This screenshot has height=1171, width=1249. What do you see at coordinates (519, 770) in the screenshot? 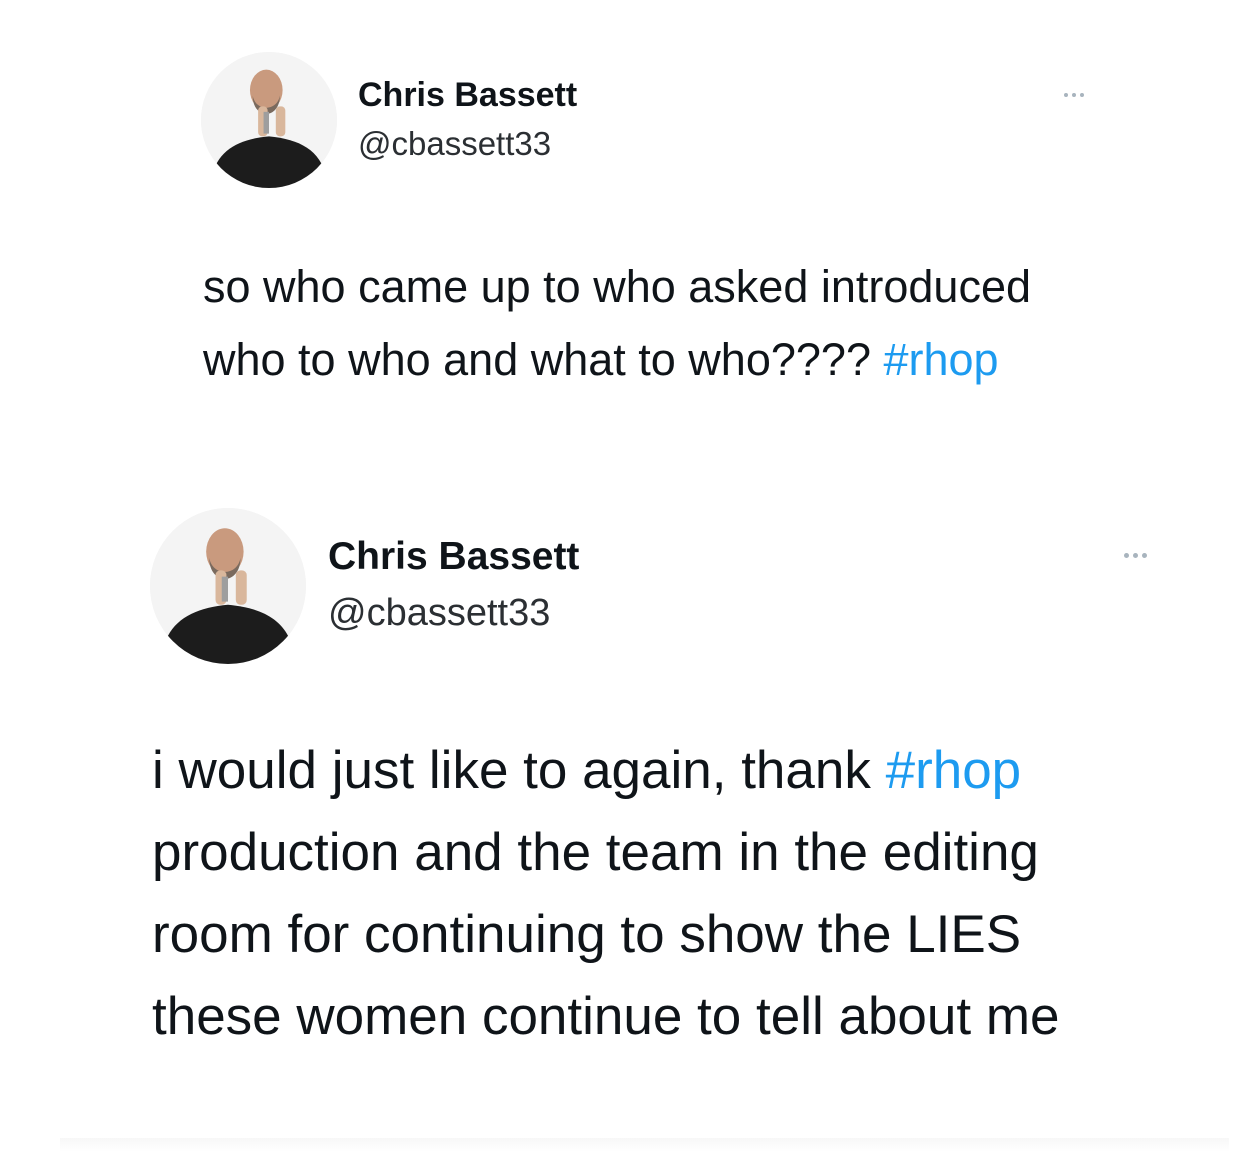
I see `tweet-text-before: i would just like to again, thank` at bounding box center [519, 770].